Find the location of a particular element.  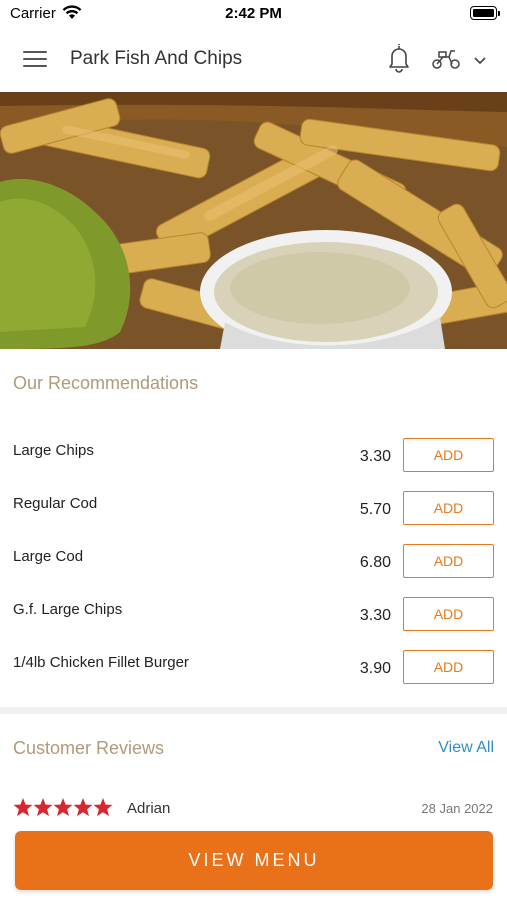

app-header: Park Fish And Chips is located at coordinates (253, 60).